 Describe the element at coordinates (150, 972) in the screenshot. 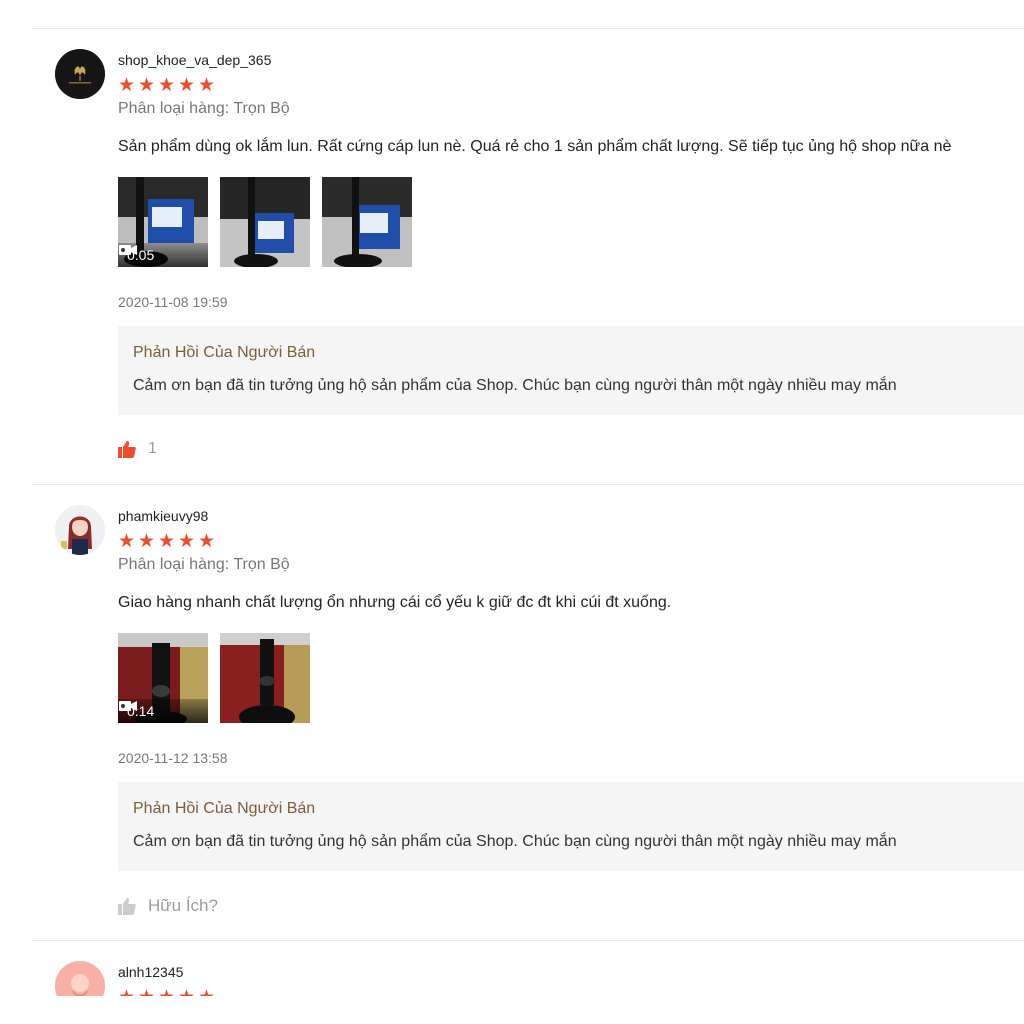

I see `username: alnh12345` at that location.